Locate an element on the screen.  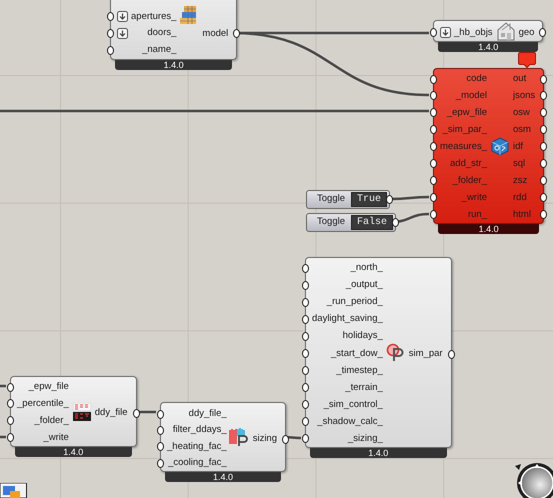
input-label: code is located at coordinates (476, 79).